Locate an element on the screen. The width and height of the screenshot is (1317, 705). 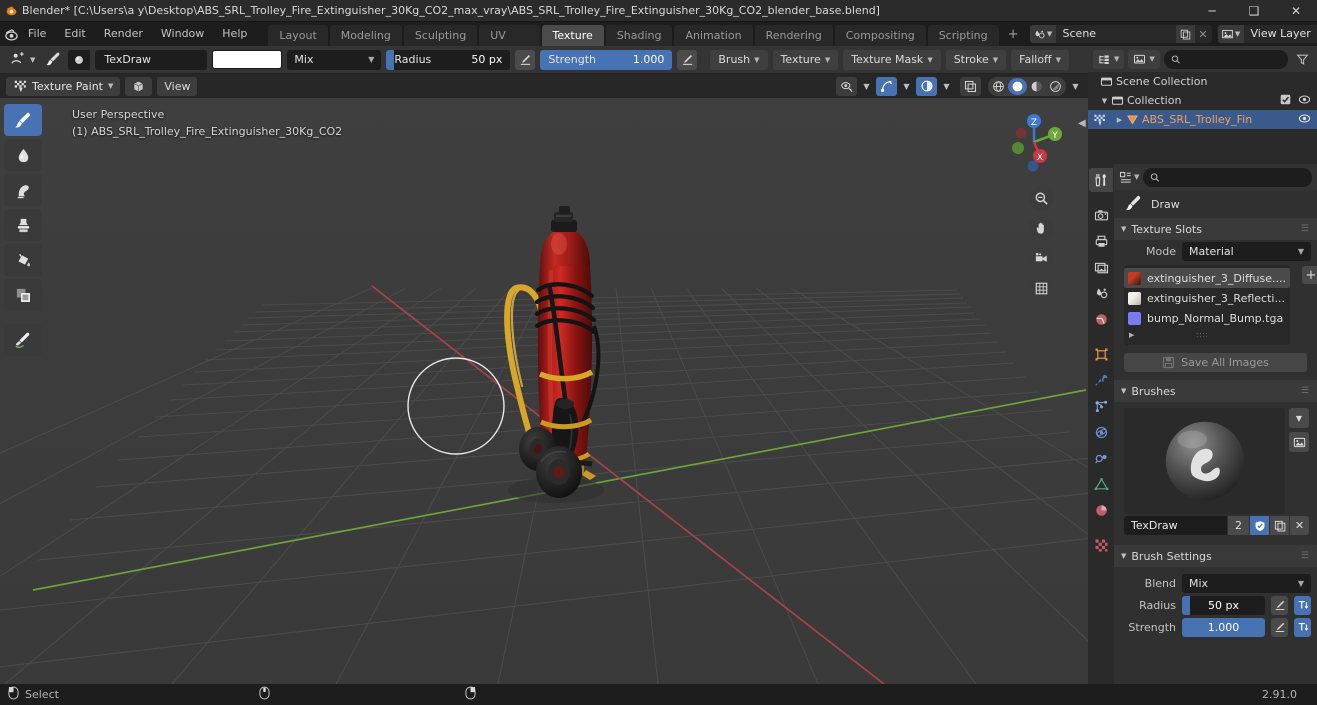
clone-tool-button is located at coordinates (23, 225).